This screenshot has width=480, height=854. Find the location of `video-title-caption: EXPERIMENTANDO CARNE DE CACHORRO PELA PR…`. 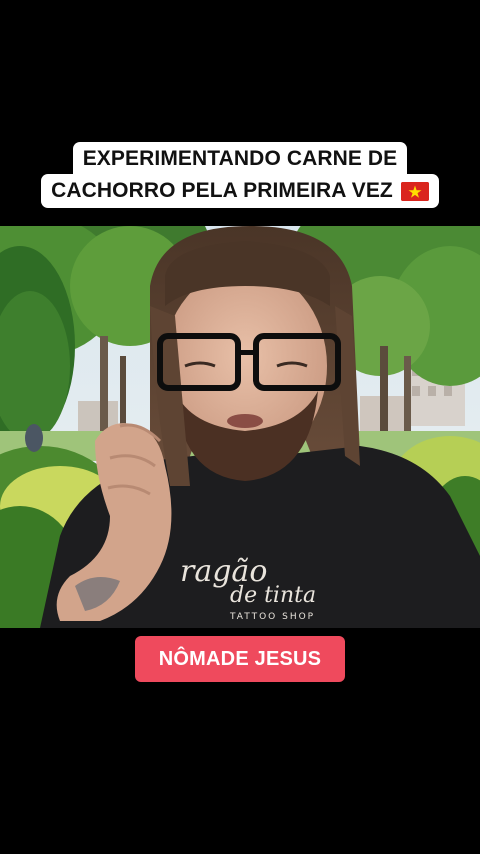

video-title-caption: EXPERIMENTANDO CARNE DE CACHORRO PELA PR… is located at coordinates (240, 175).